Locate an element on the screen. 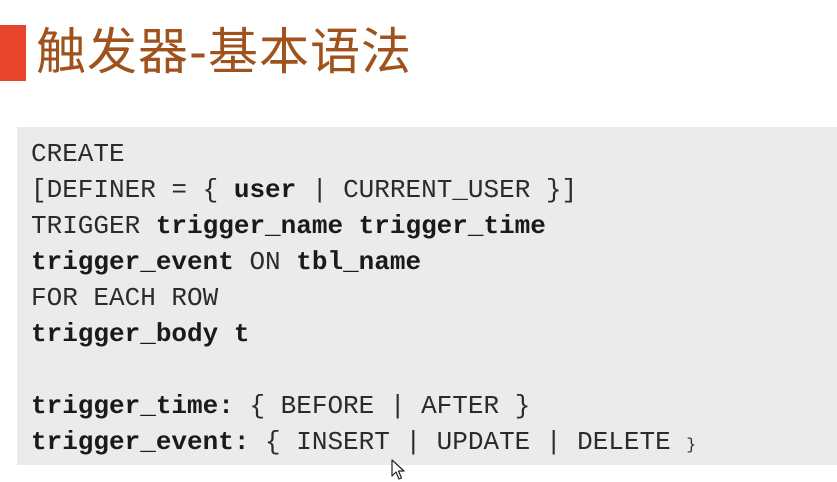 Image resolution: width=837 pixels, height=482 pixels. code-line-8: trigger_time: { BEFORE | AFTER } is located at coordinates (363, 406).